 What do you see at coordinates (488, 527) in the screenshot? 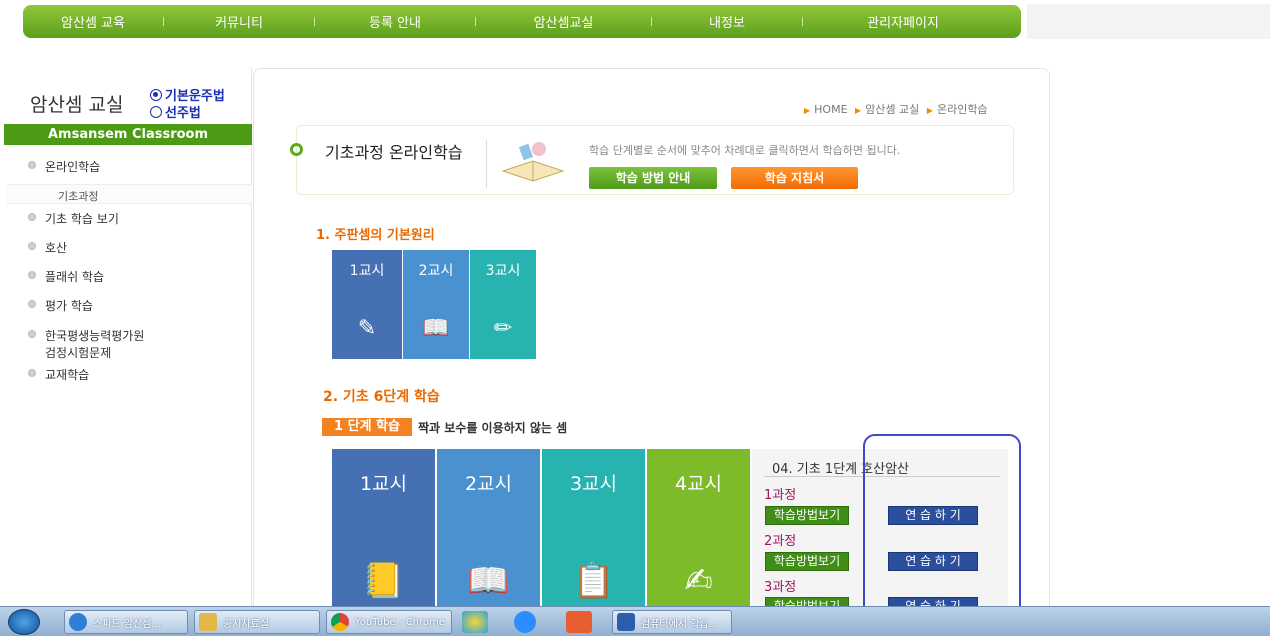
I see `section2-tile-2: 2교시 📖` at bounding box center [488, 527].